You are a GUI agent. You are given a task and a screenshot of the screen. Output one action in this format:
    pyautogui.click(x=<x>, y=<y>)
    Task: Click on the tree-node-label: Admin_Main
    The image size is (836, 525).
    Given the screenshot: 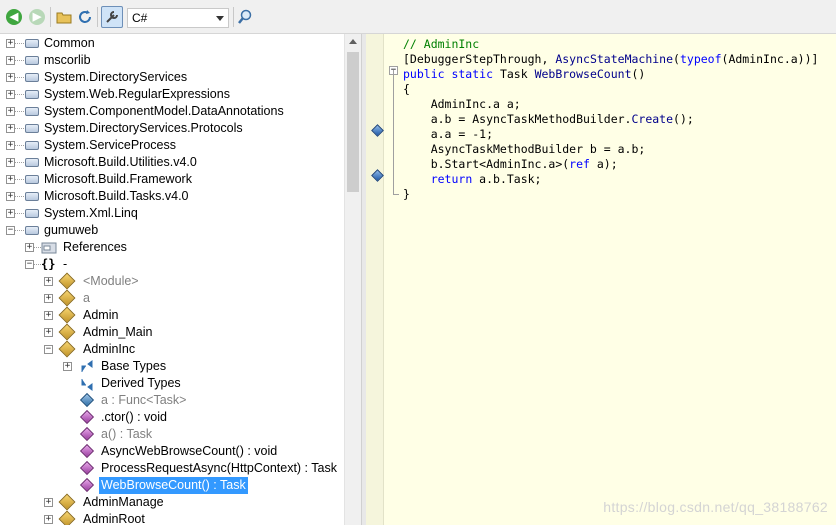 What is the action you would take?
    pyautogui.click(x=118, y=332)
    